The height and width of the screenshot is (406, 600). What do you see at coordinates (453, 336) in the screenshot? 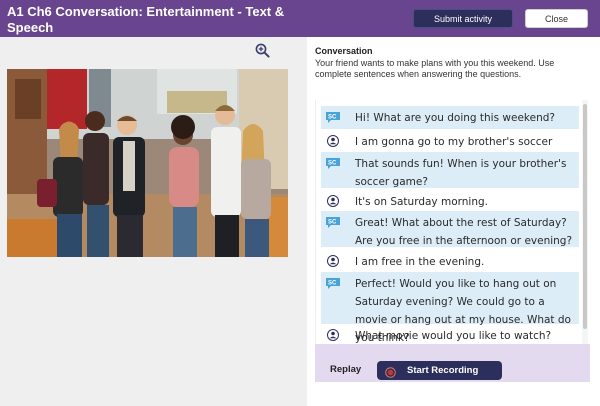
I see `message-text: What movie would you like to watch?` at bounding box center [453, 336].